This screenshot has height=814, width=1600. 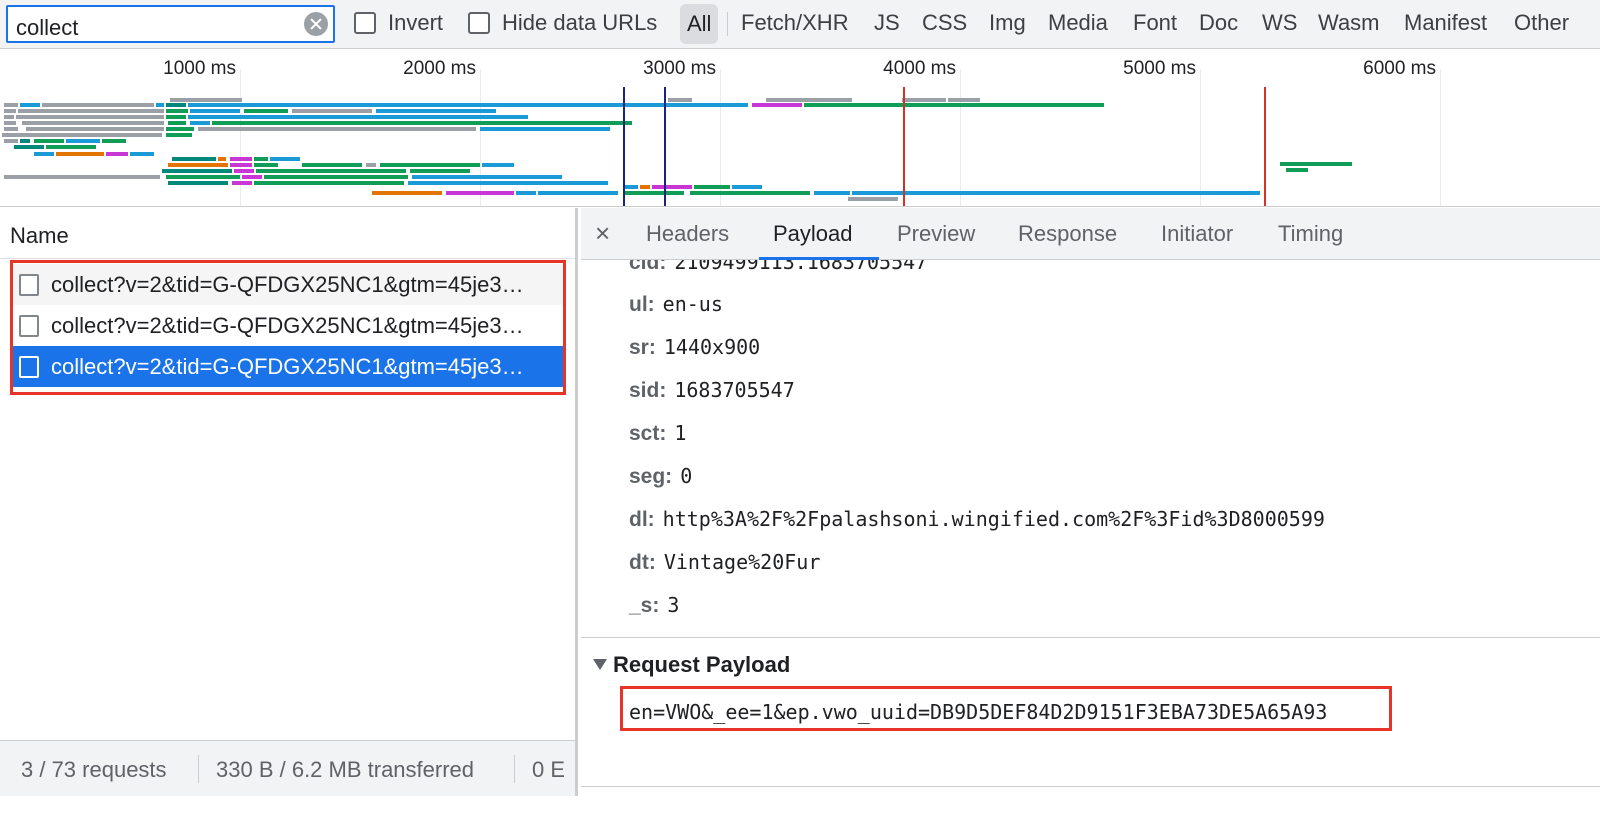 I want to click on section-divider, so click(x=1090, y=637).